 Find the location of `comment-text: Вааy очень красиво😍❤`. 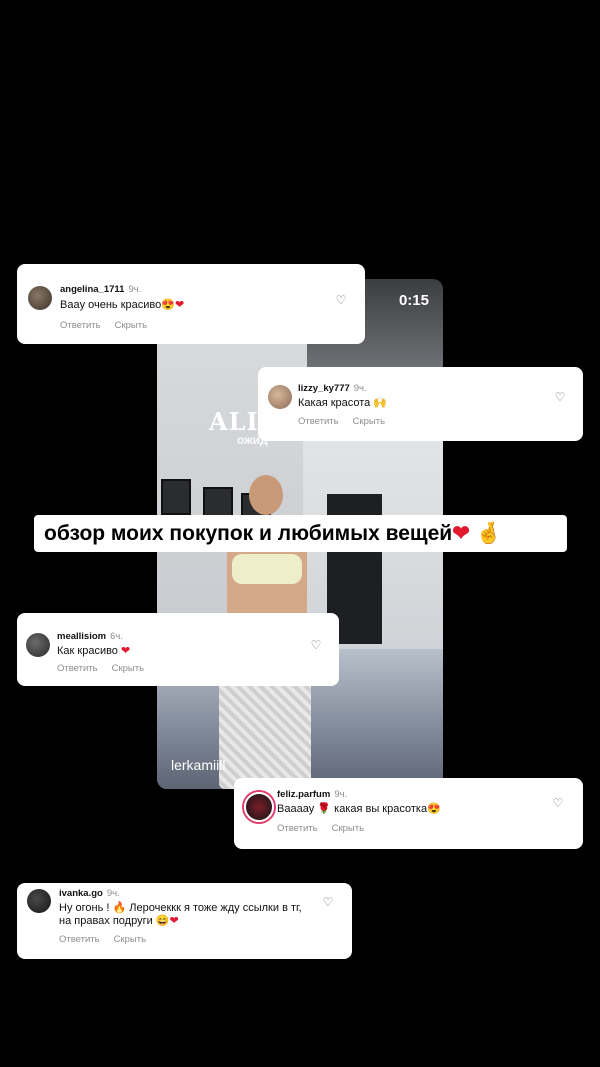

comment-text: Вааy очень красиво😍❤ is located at coordinates (122, 305).